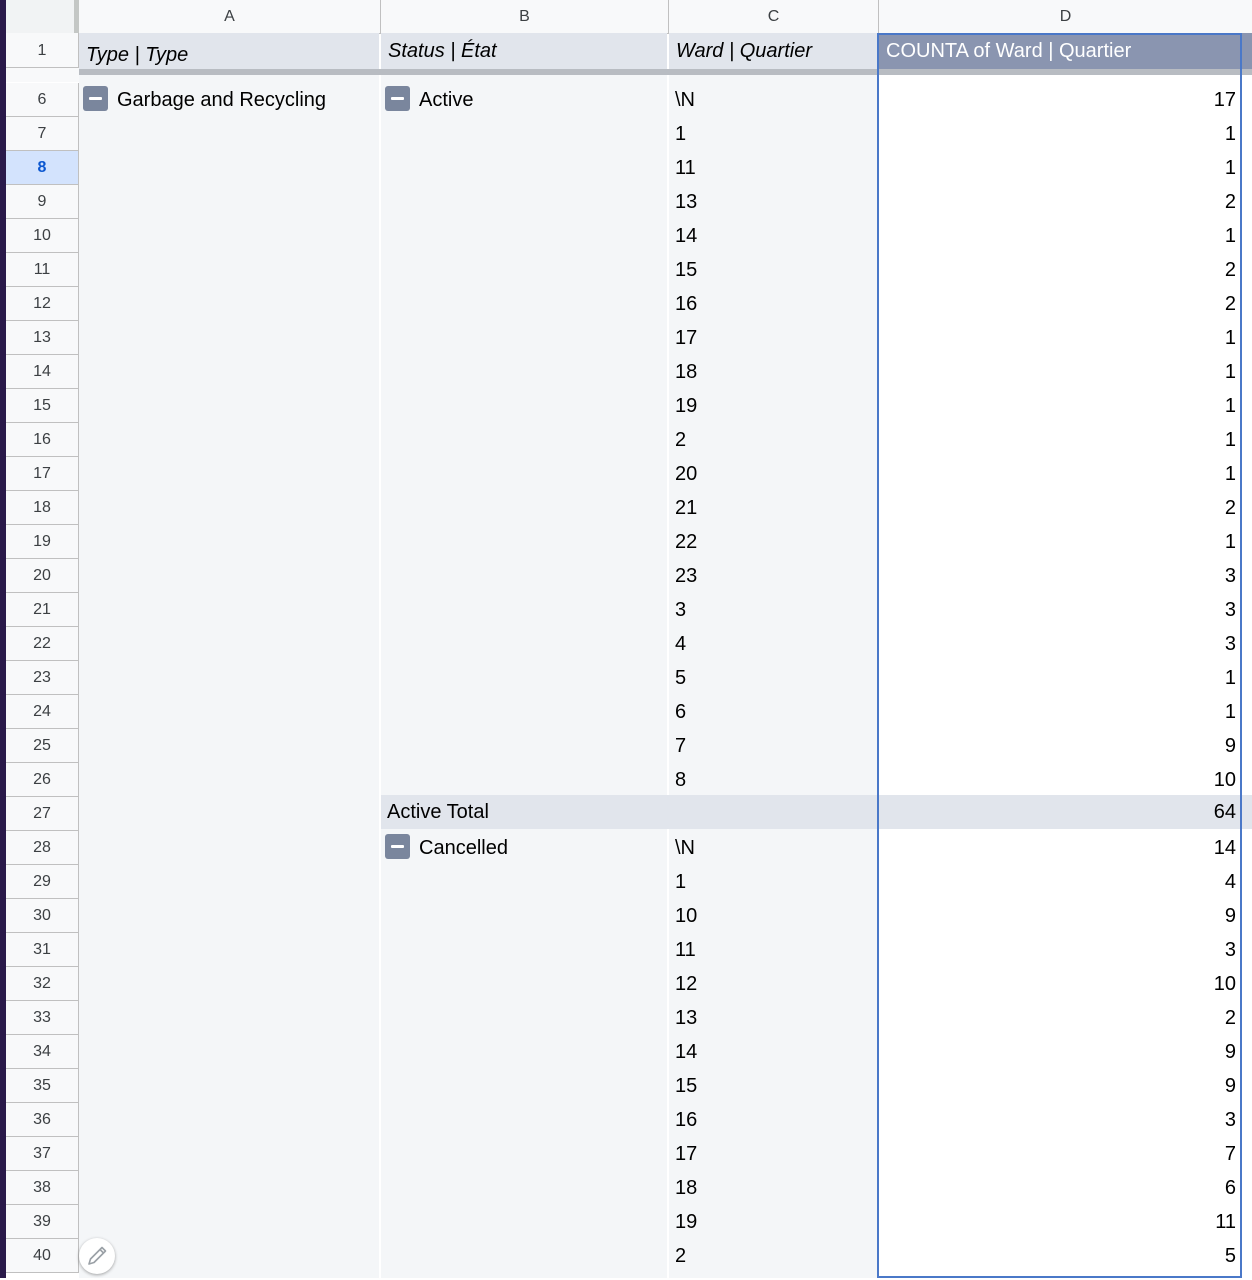 The width and height of the screenshot is (1252, 1280). I want to click on row-header: 25, so click(42, 746).